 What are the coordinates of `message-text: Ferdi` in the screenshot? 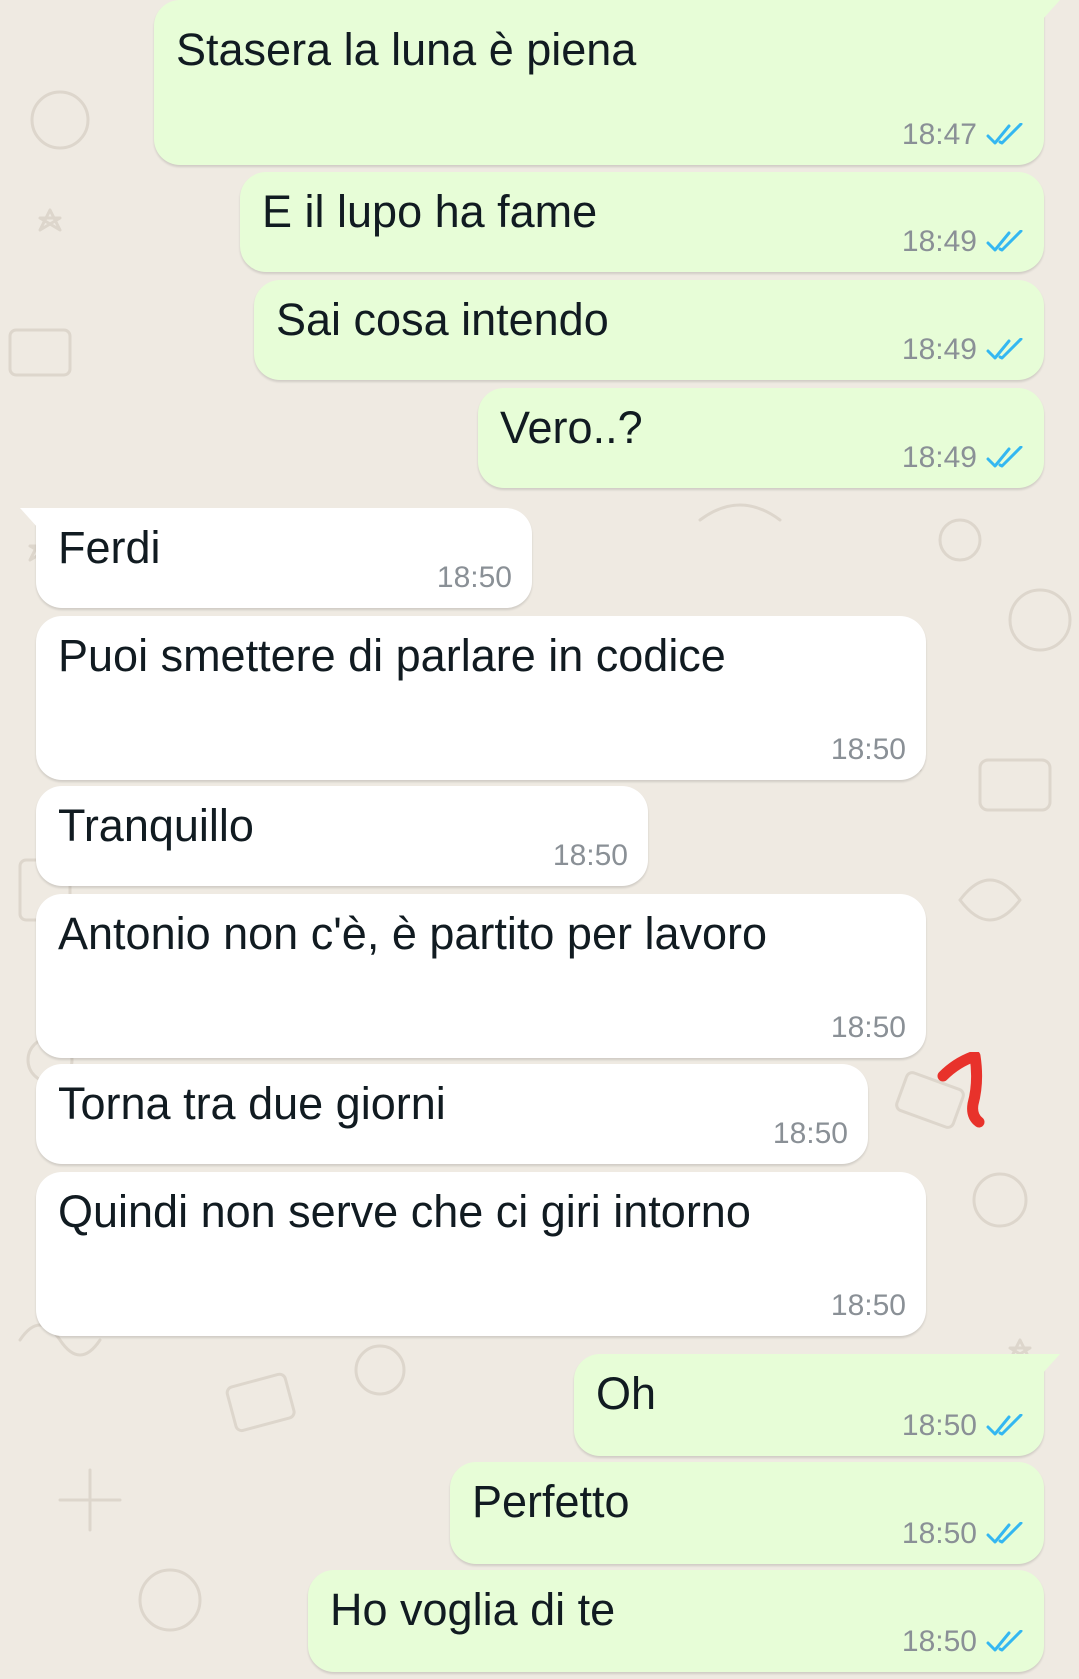 It's located at (109, 547).